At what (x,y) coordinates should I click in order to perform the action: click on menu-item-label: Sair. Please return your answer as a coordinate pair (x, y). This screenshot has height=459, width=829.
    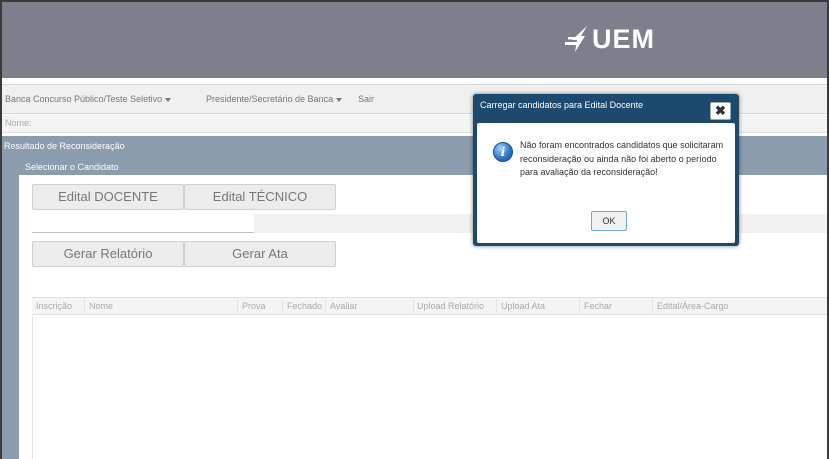
    Looking at the image, I should click on (366, 99).